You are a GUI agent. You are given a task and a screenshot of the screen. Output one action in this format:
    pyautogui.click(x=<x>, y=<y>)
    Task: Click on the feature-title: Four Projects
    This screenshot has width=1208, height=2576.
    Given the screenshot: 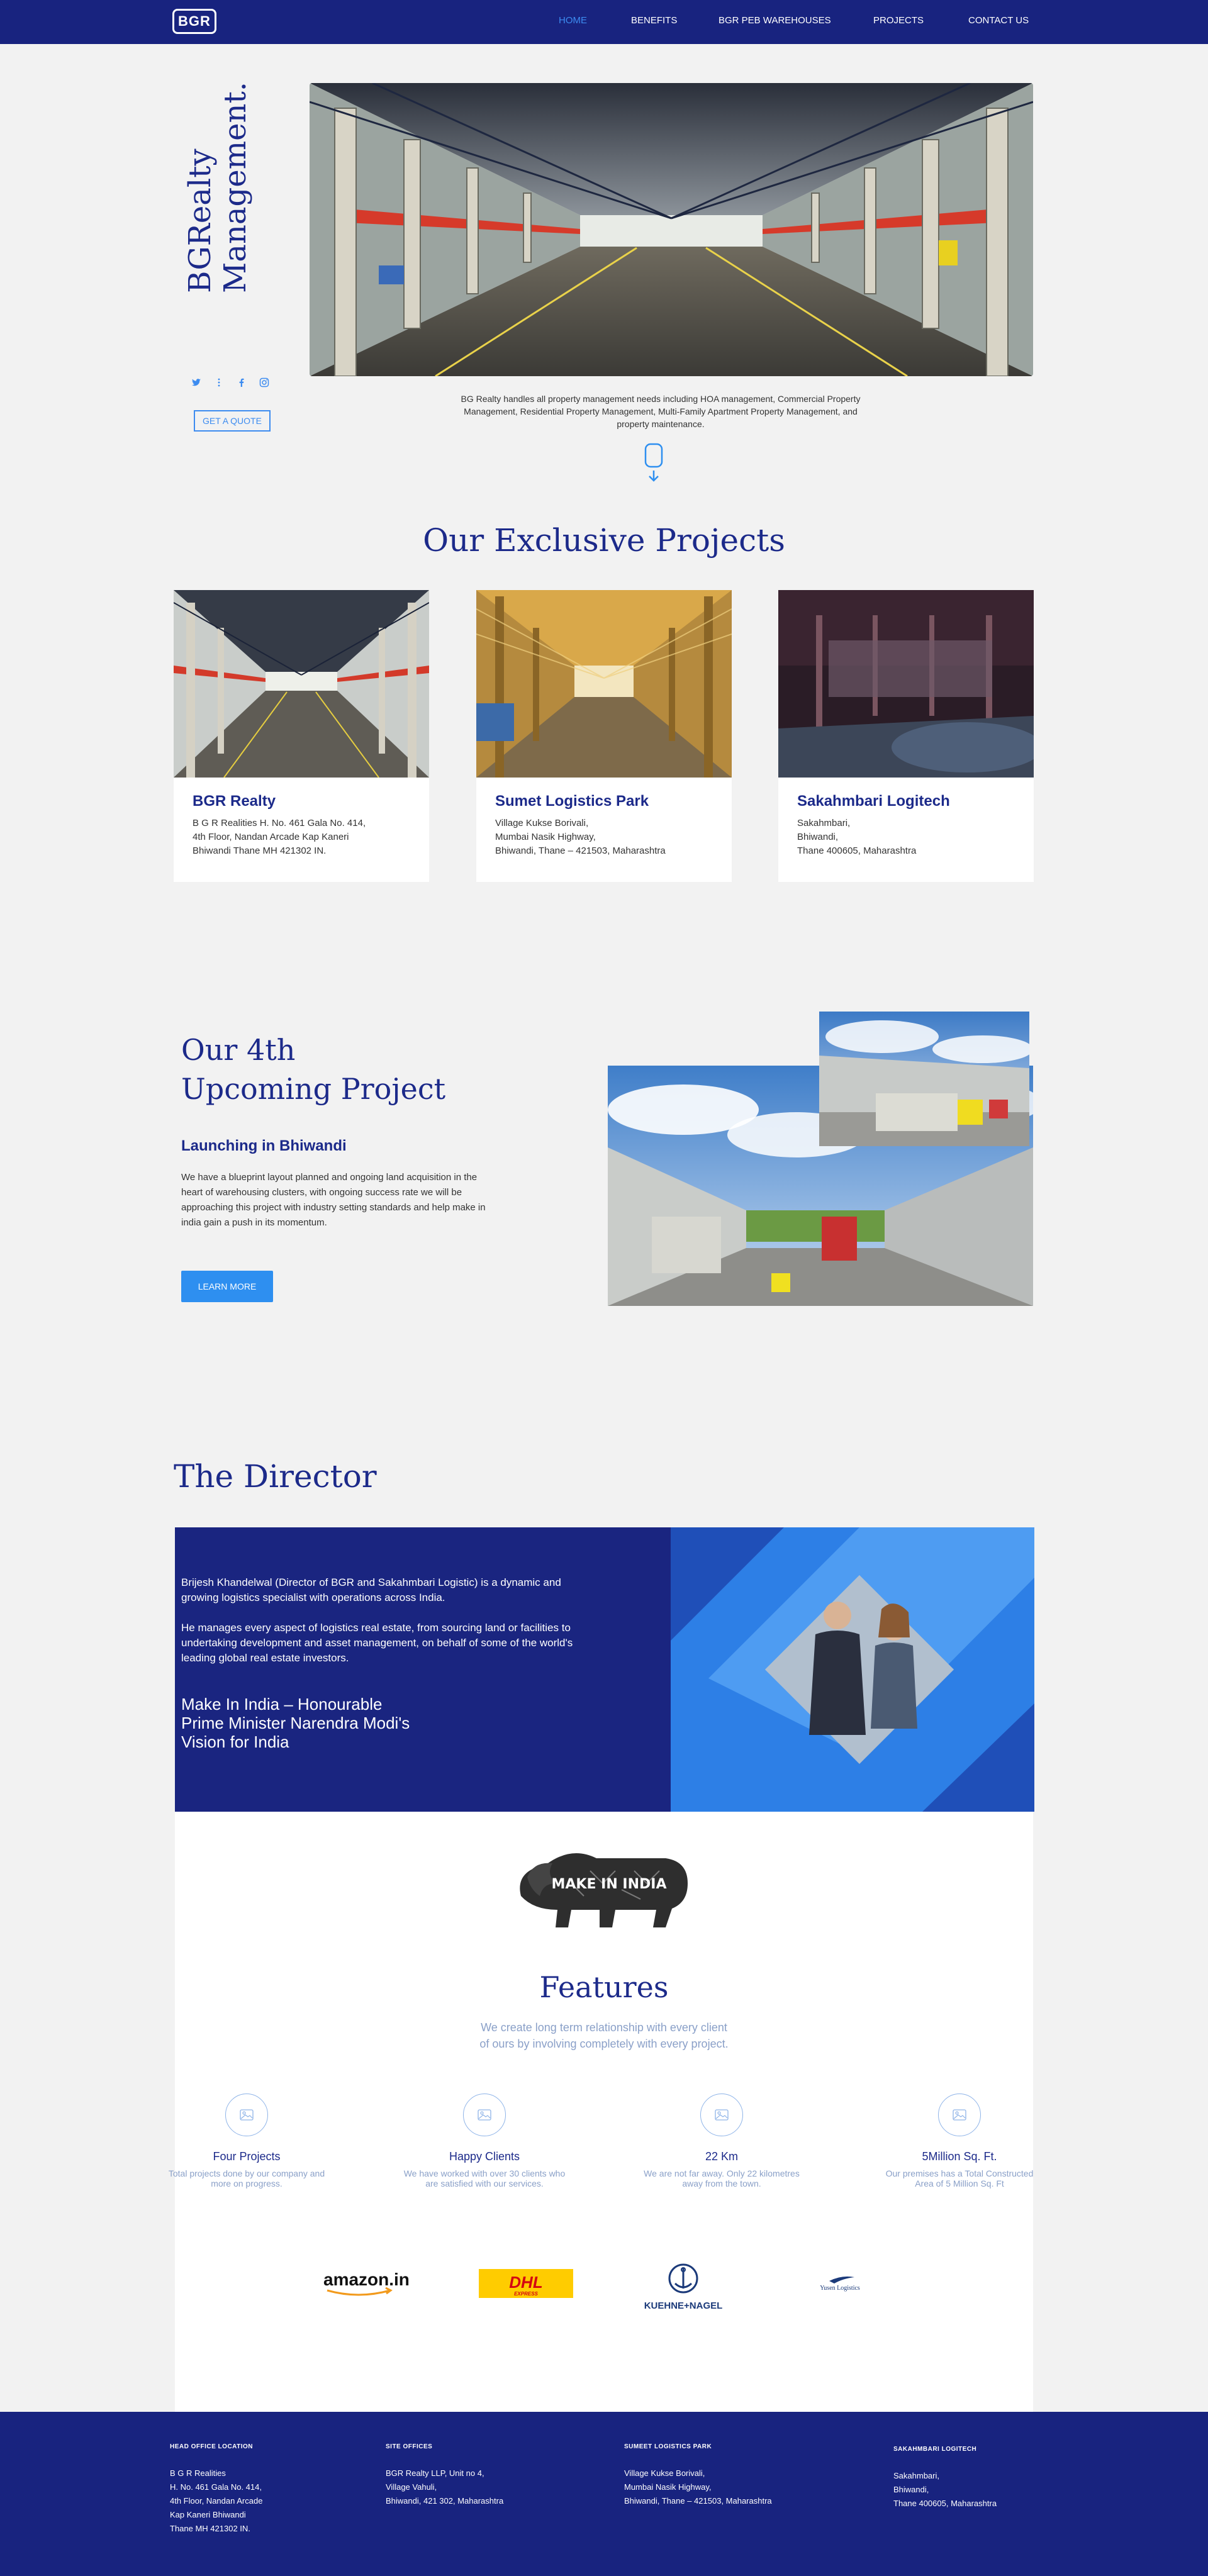 What is the action you would take?
    pyautogui.click(x=247, y=2156)
    